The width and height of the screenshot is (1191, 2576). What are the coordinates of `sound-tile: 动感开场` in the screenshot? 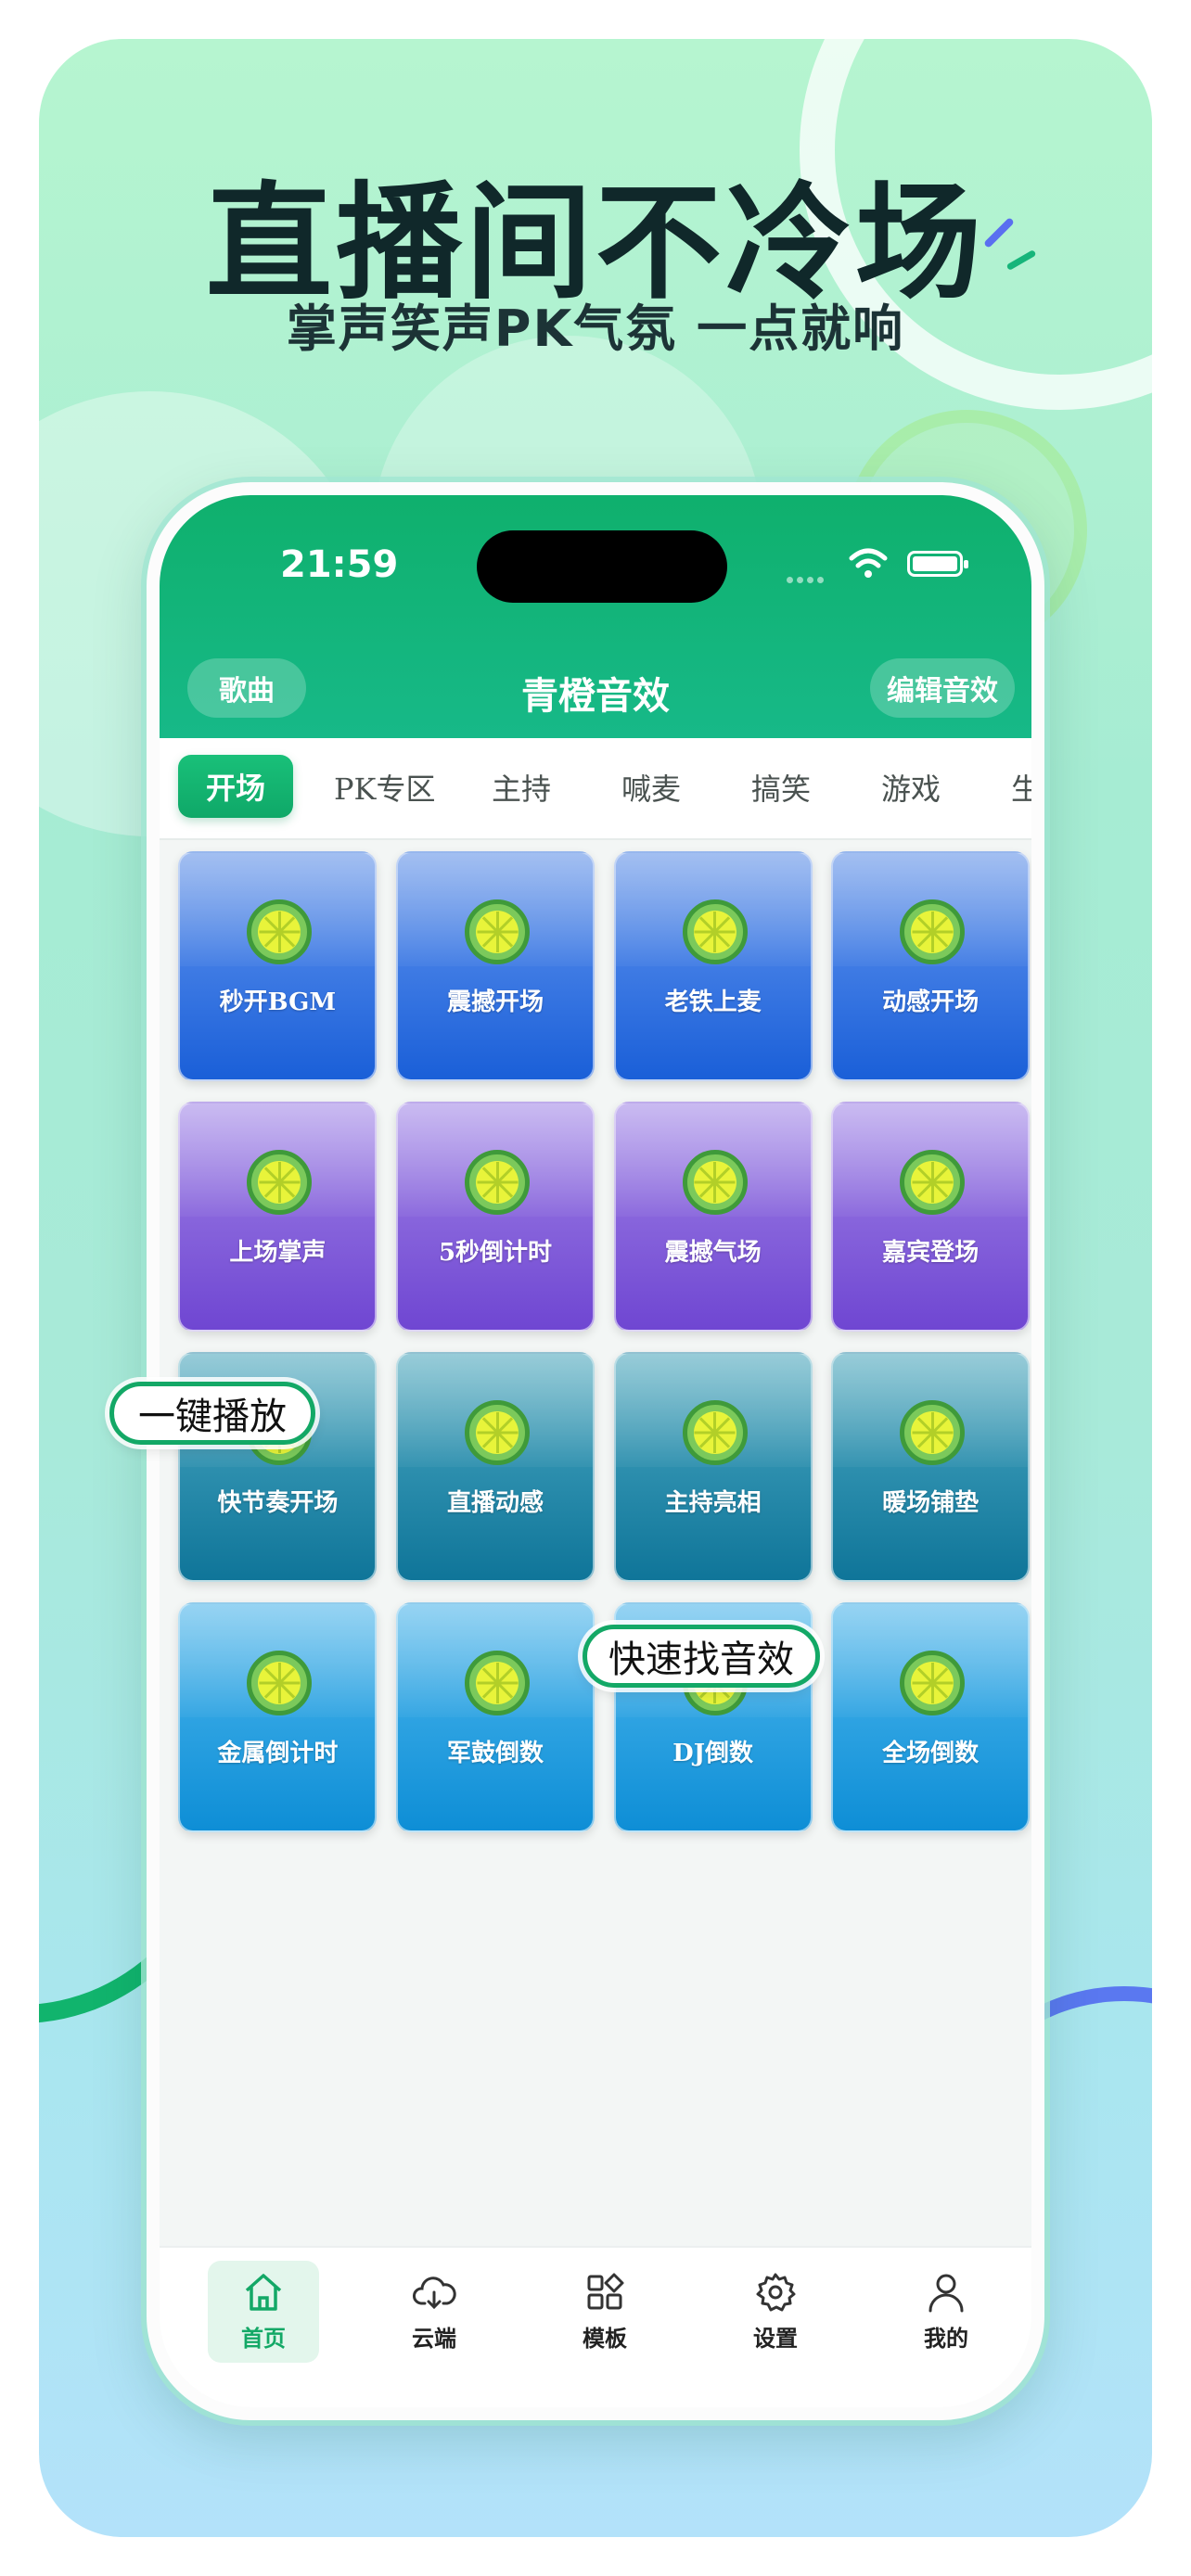 It's located at (931, 966).